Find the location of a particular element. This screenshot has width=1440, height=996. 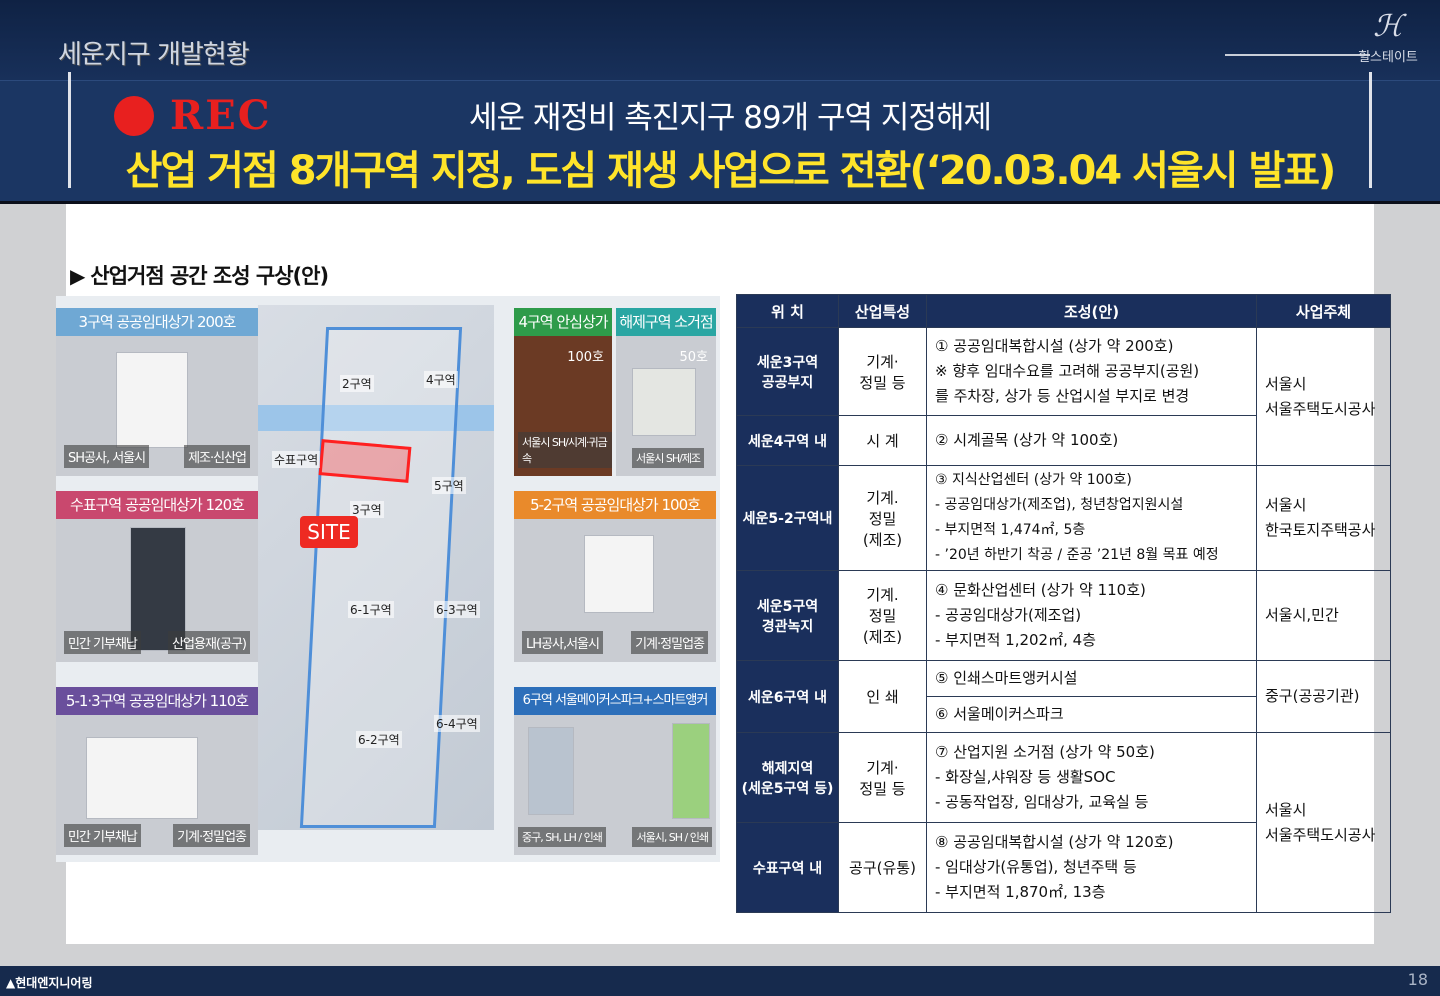

tile-note: 50호 is located at coordinates (693, 357).